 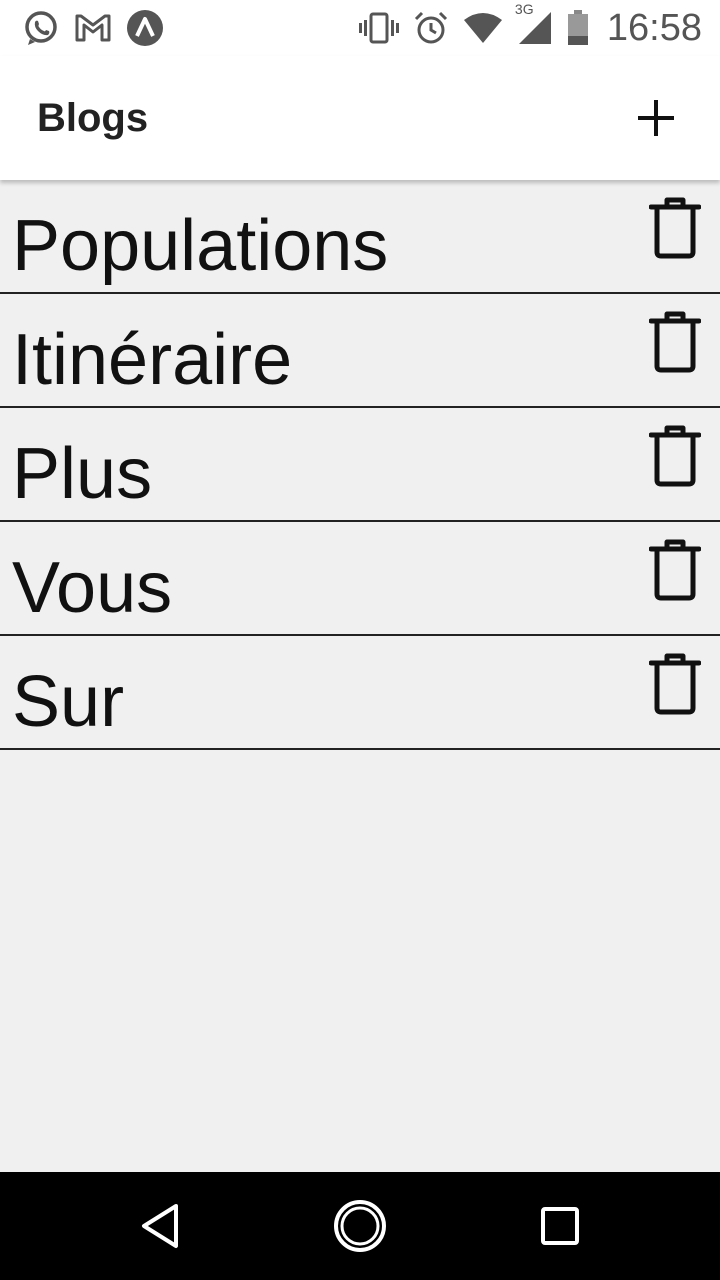 I want to click on whatsapp-icon, so click(x=41, y=28).